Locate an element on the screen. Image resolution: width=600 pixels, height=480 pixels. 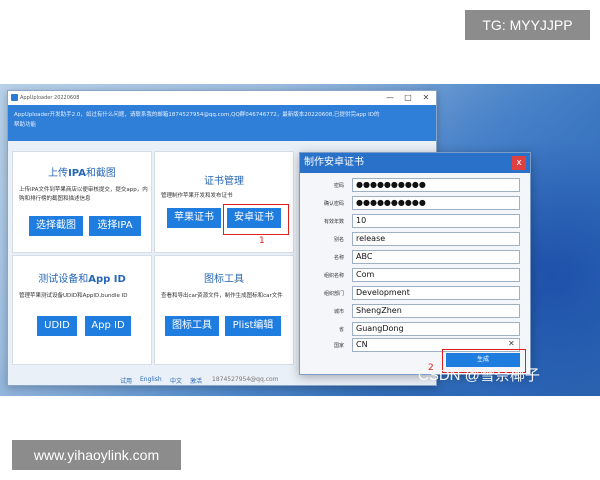
province-label: 省 is located at coordinates (341, 330).